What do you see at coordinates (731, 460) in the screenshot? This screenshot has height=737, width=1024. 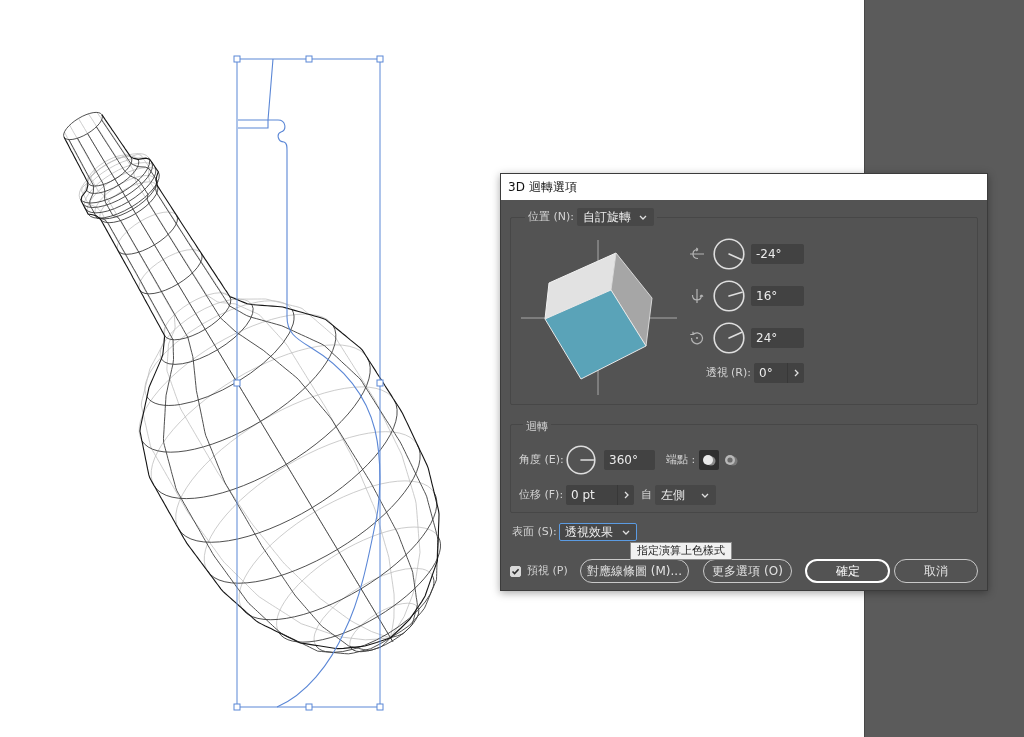 I see `ring-circles-icon` at bounding box center [731, 460].